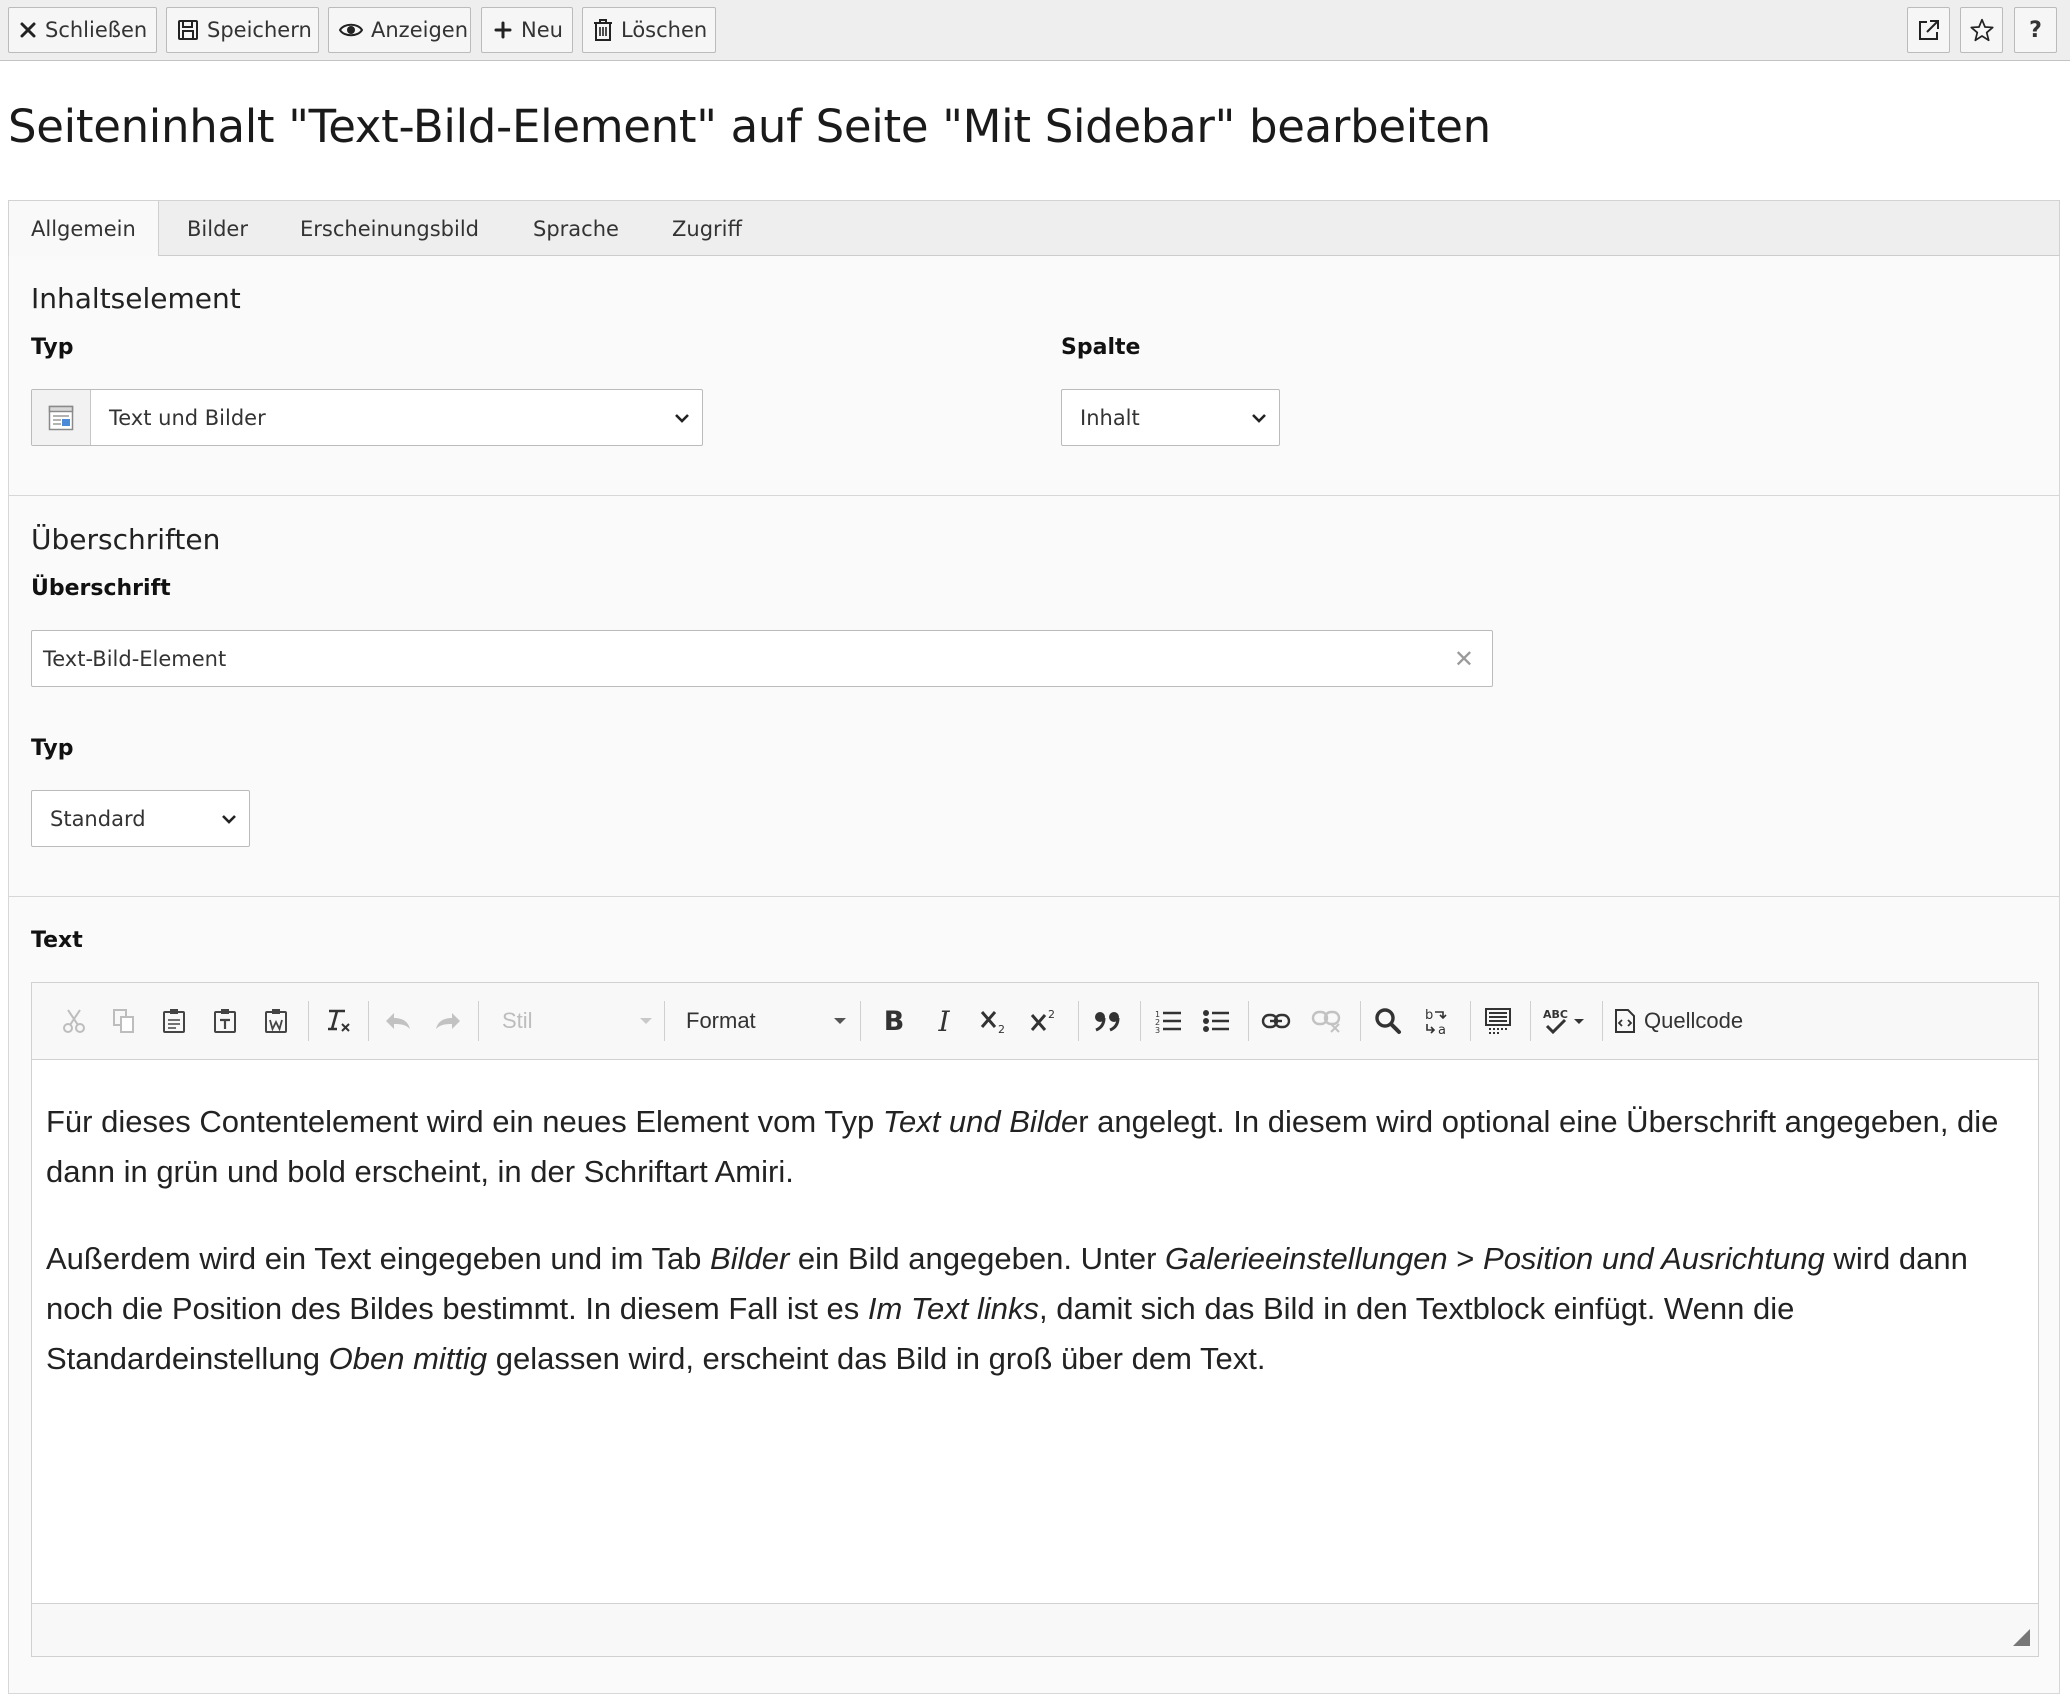  I want to click on column-select: Inhalt, so click(1170, 417).